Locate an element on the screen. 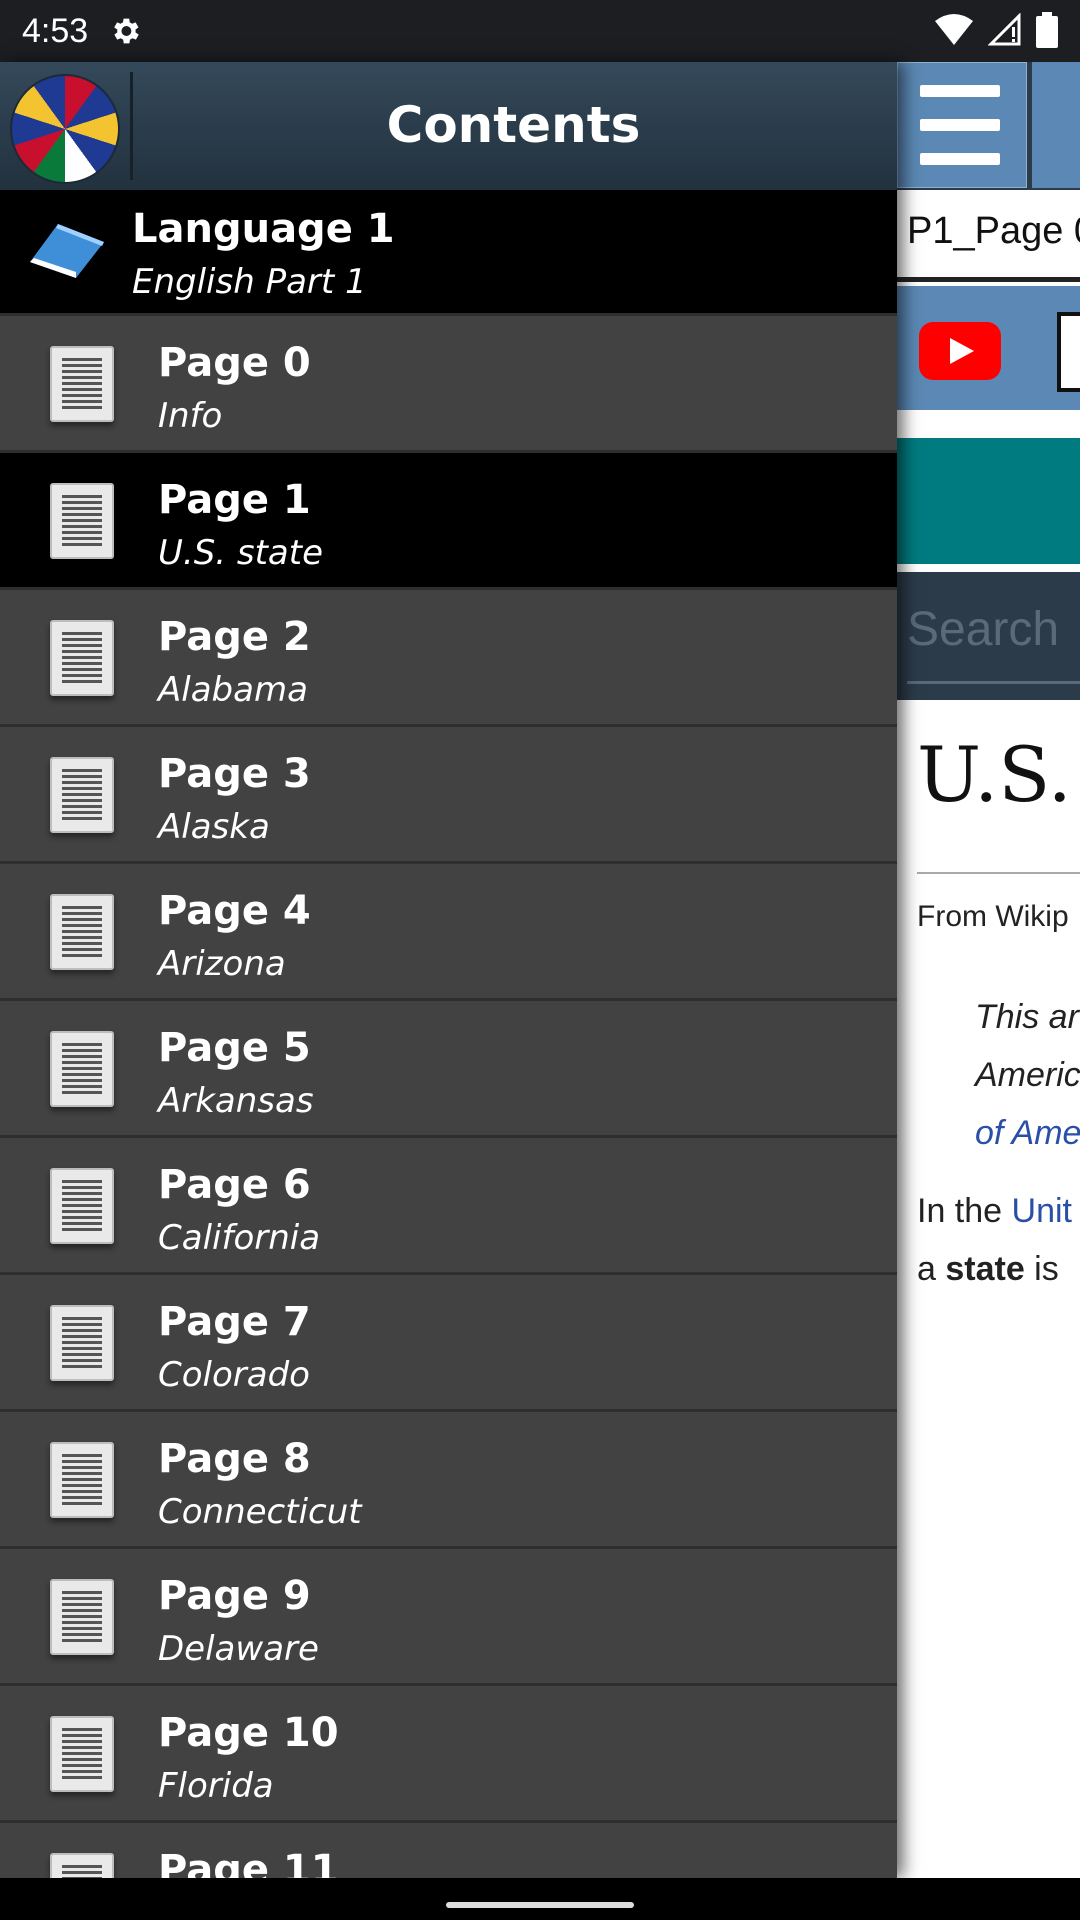  page-item-title: Page 9 is located at coordinates (234, 1596).